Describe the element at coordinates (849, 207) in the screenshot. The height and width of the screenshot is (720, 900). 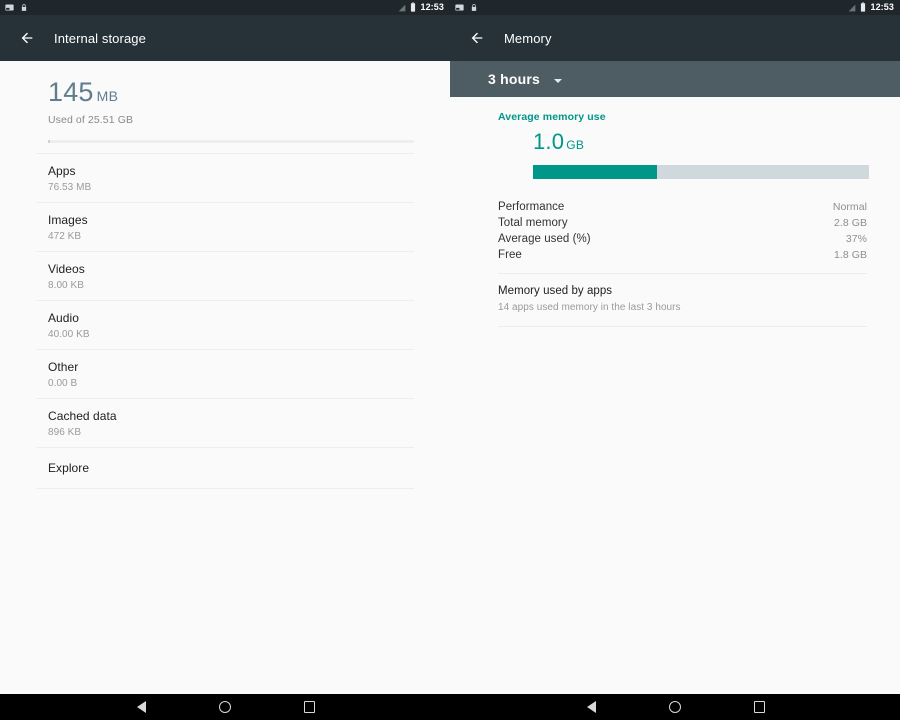
I see `stat-value: Normal` at that location.